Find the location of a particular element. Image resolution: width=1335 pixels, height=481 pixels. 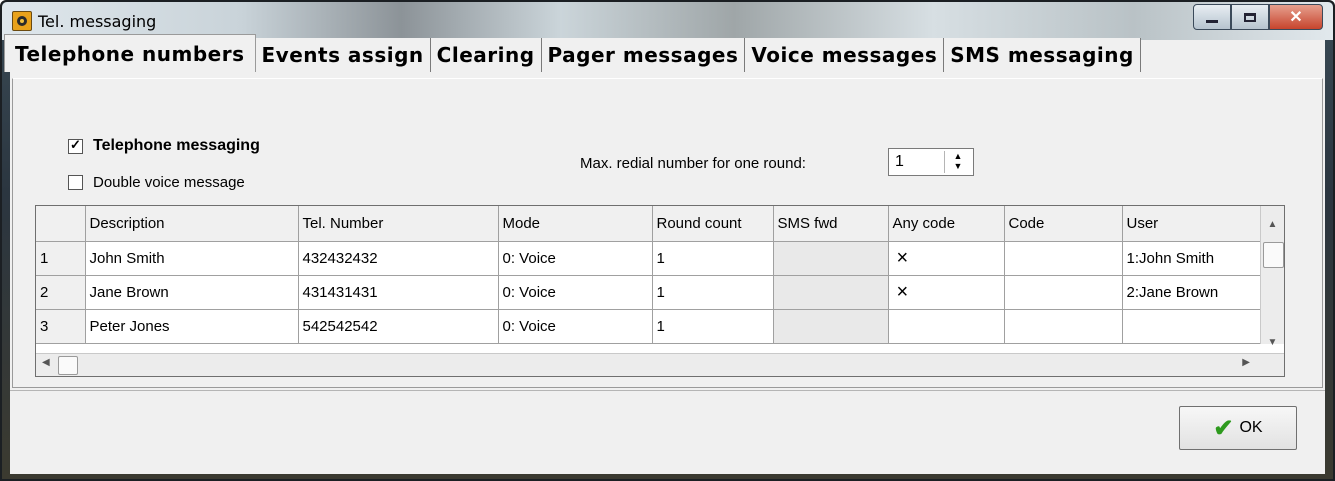

ok-button: ✔ OK is located at coordinates (1238, 428).